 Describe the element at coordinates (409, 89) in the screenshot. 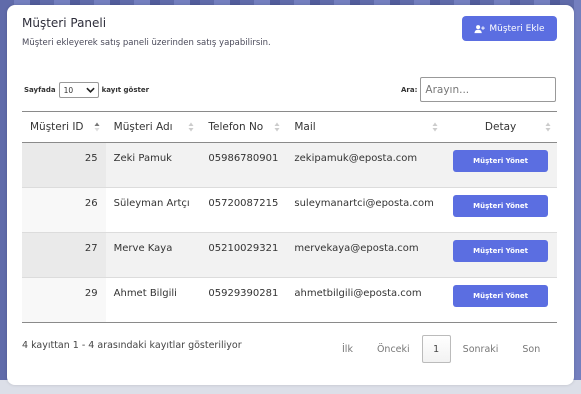

I see `search-label: Ara:` at that location.